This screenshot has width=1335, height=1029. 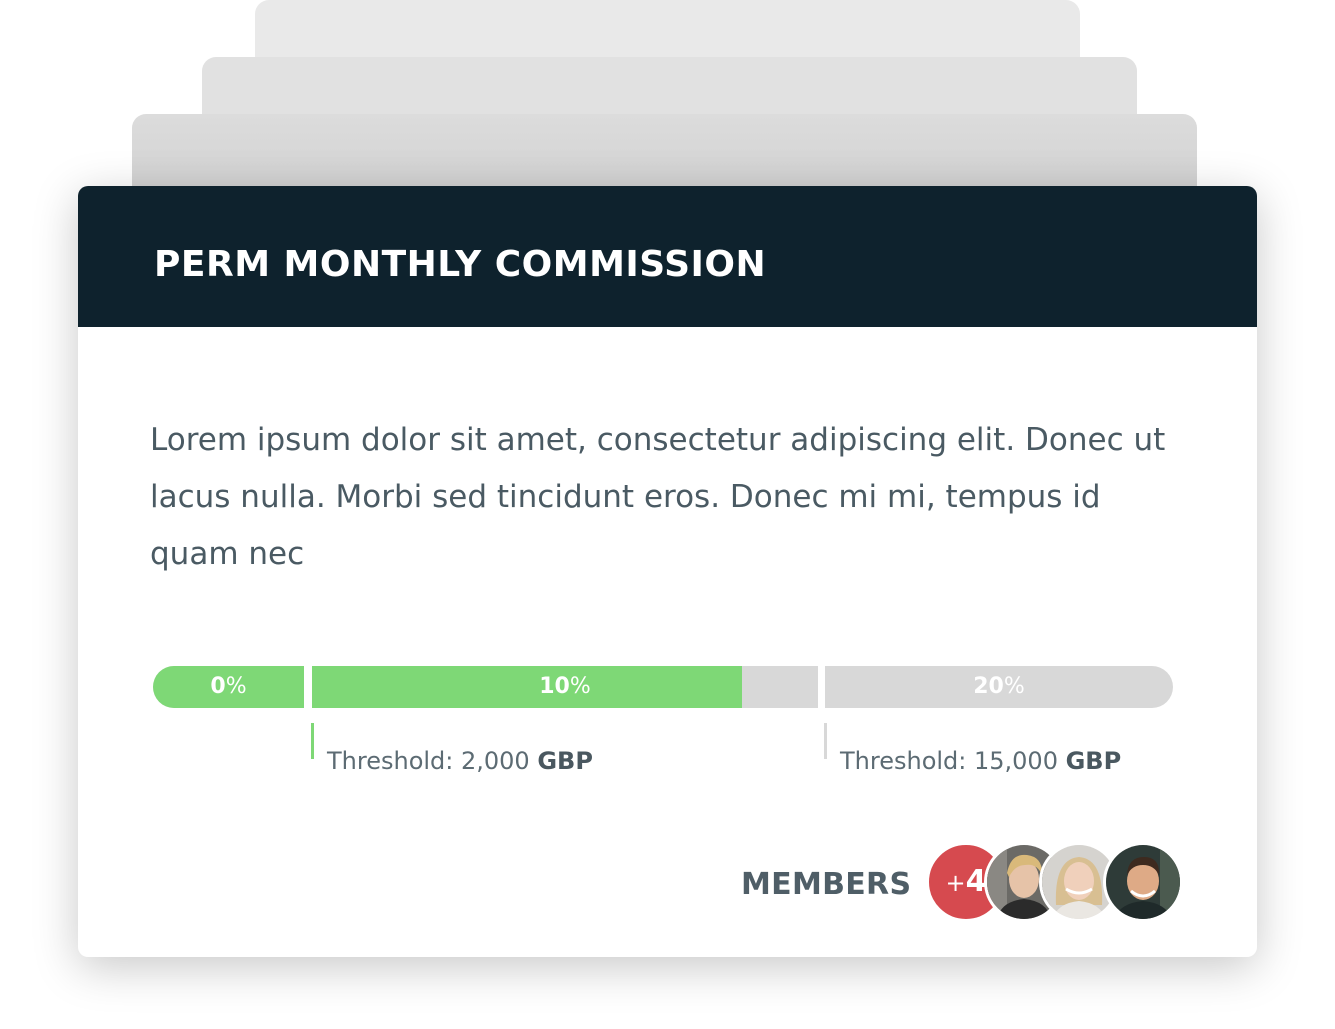 I want to click on card-title: PERM MONTHLY COMMISSION, so click(x=460, y=264).